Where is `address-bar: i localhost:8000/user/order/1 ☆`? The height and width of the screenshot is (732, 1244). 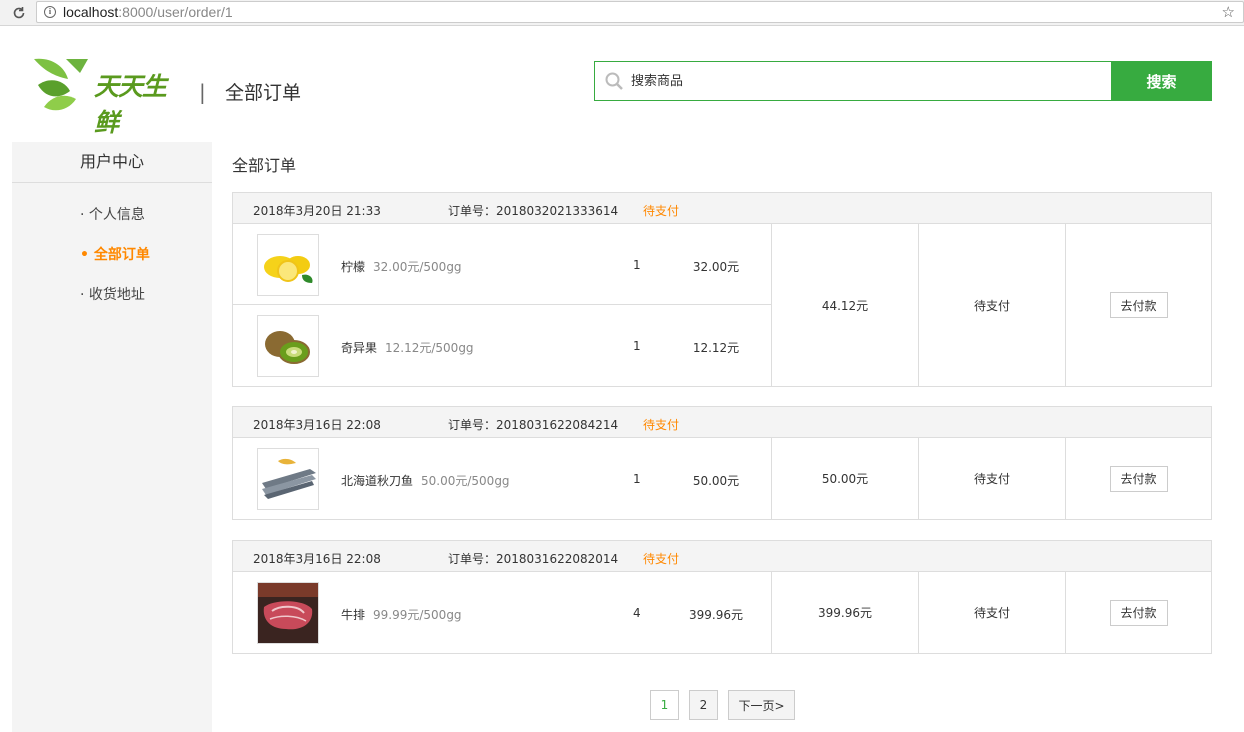 address-bar: i localhost:8000/user/order/1 ☆ is located at coordinates (640, 12).